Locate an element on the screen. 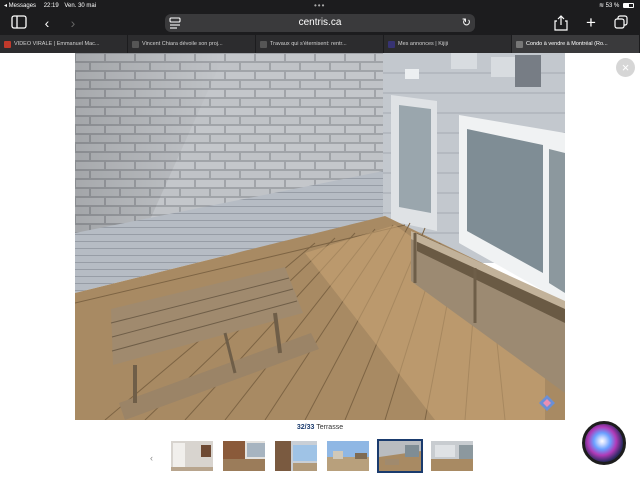 This screenshot has width=640, height=480. address-bar: centris.ca ↻ is located at coordinates (320, 23).